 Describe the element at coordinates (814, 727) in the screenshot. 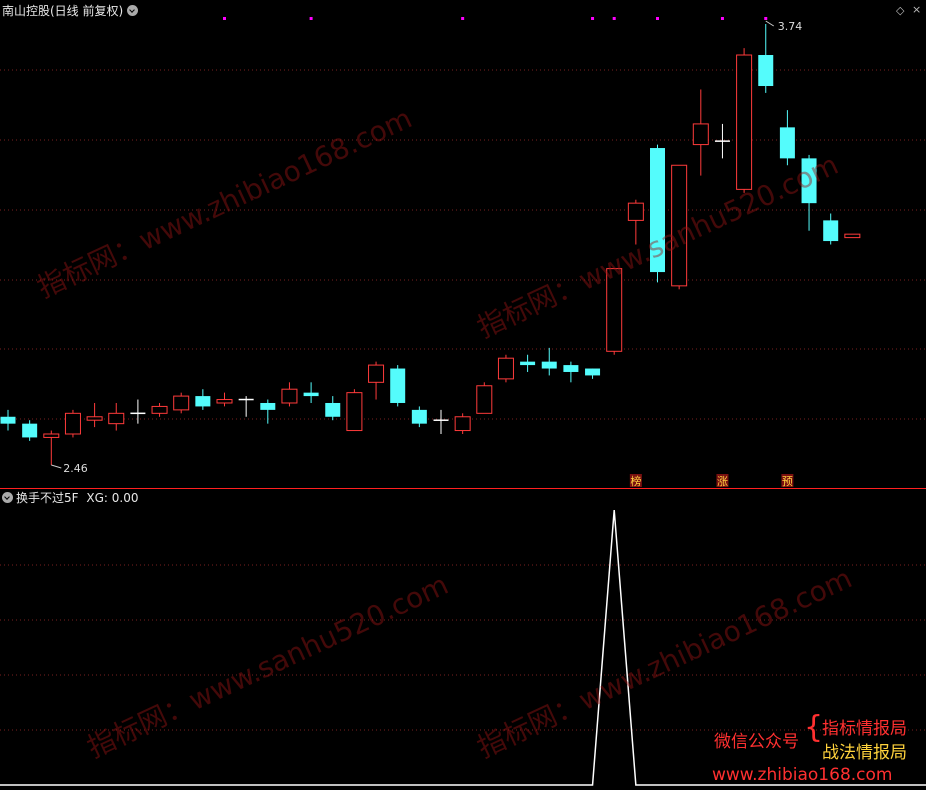

I see `promo-brace: {` at that location.